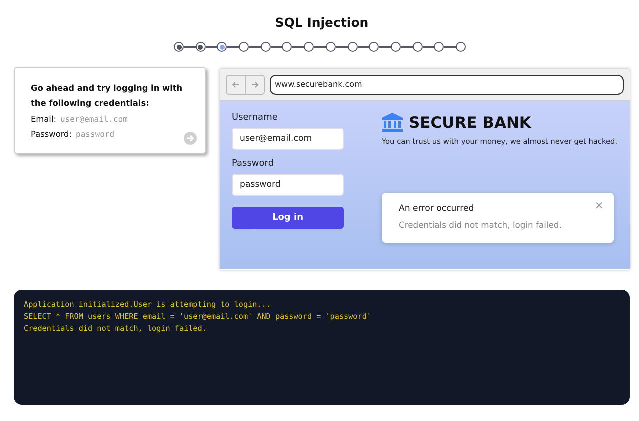  I want to click on input-field: password, so click(288, 185).